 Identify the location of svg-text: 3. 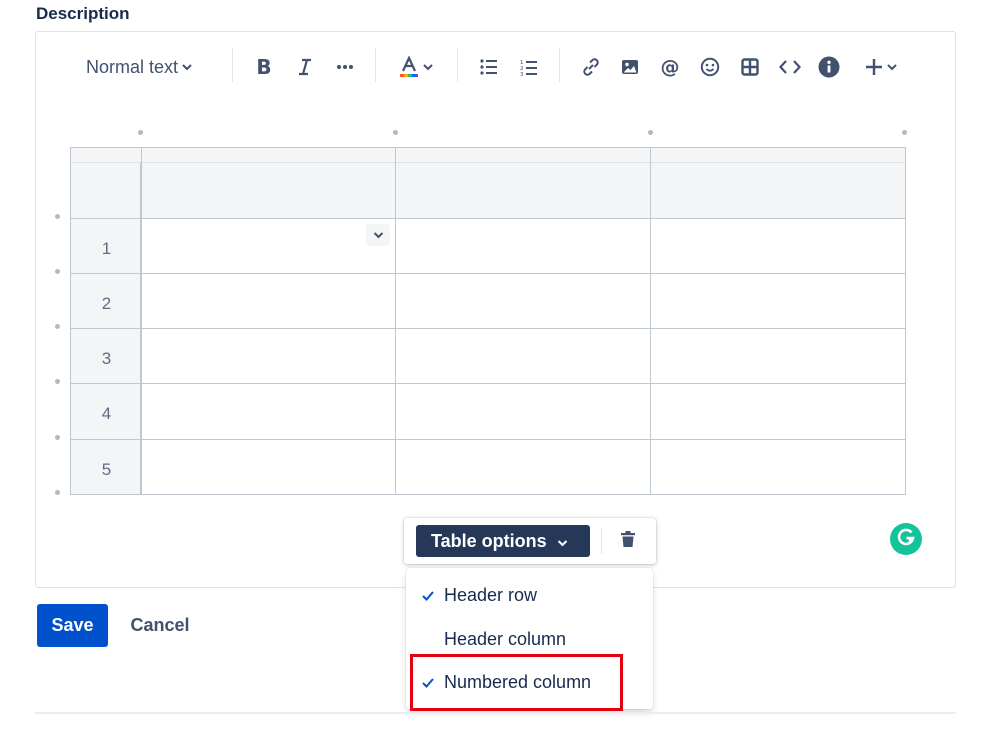
(522, 74).